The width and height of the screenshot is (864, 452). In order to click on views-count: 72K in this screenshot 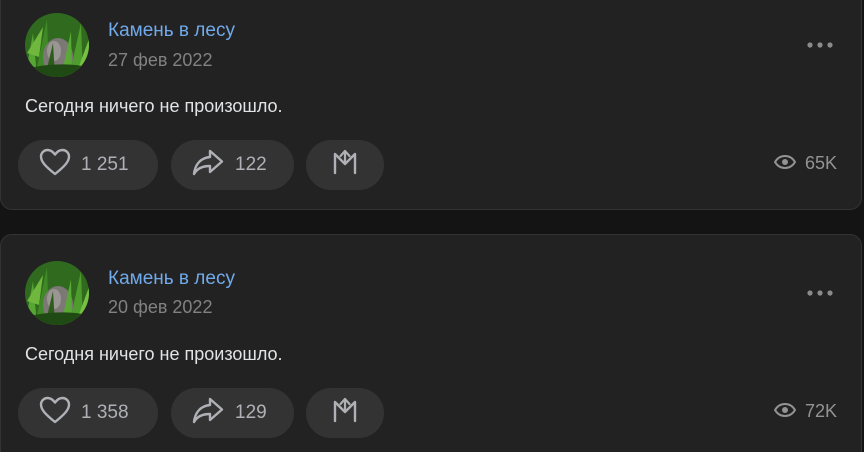, I will do `click(820, 411)`.